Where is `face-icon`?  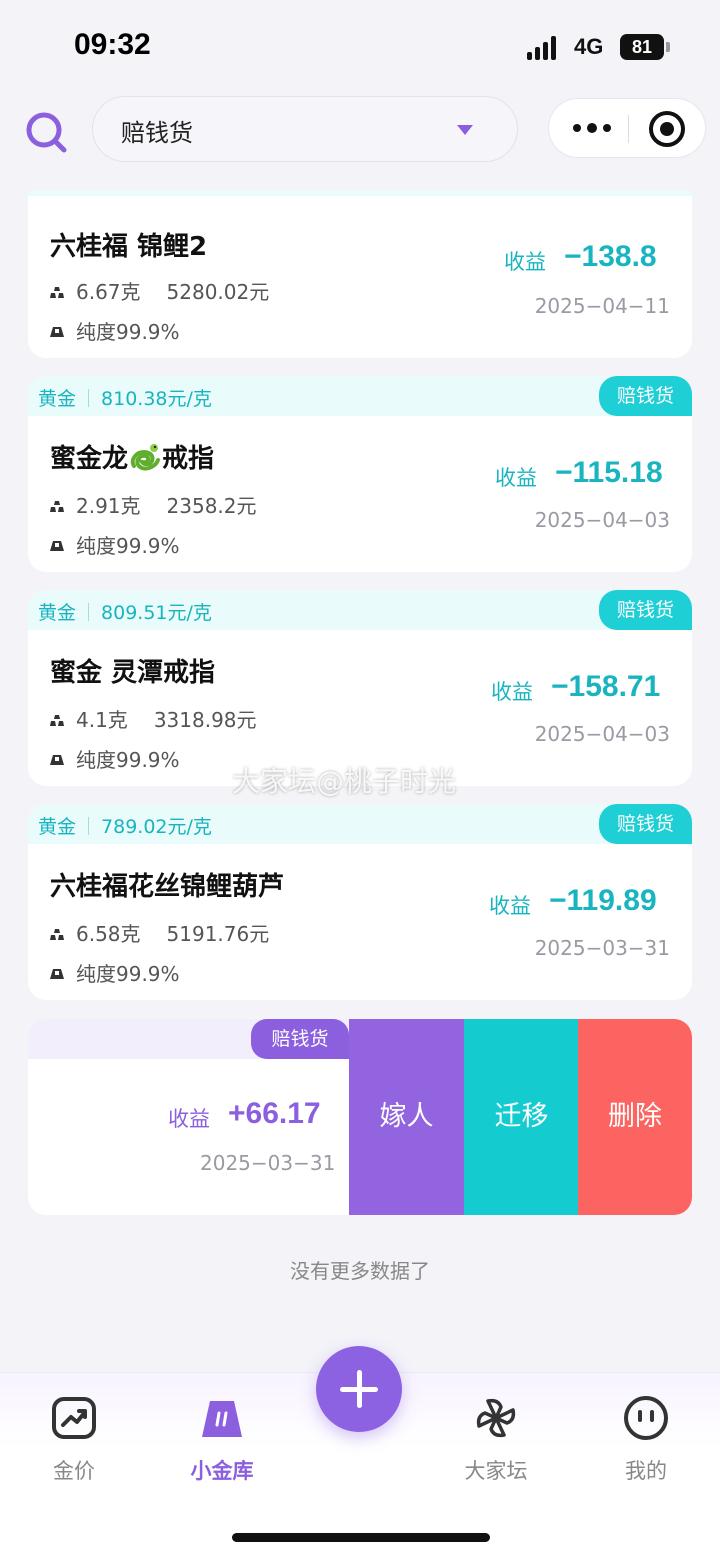 face-icon is located at coordinates (646, 1418).